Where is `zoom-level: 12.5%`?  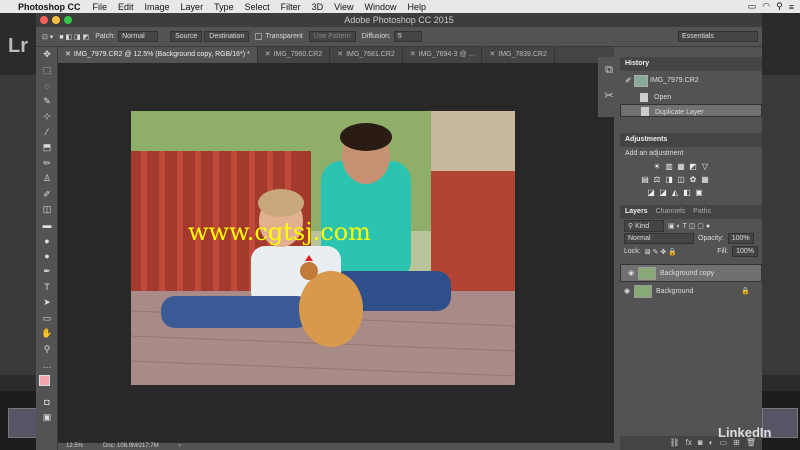
zoom-level: 12.5% is located at coordinates (74, 446).